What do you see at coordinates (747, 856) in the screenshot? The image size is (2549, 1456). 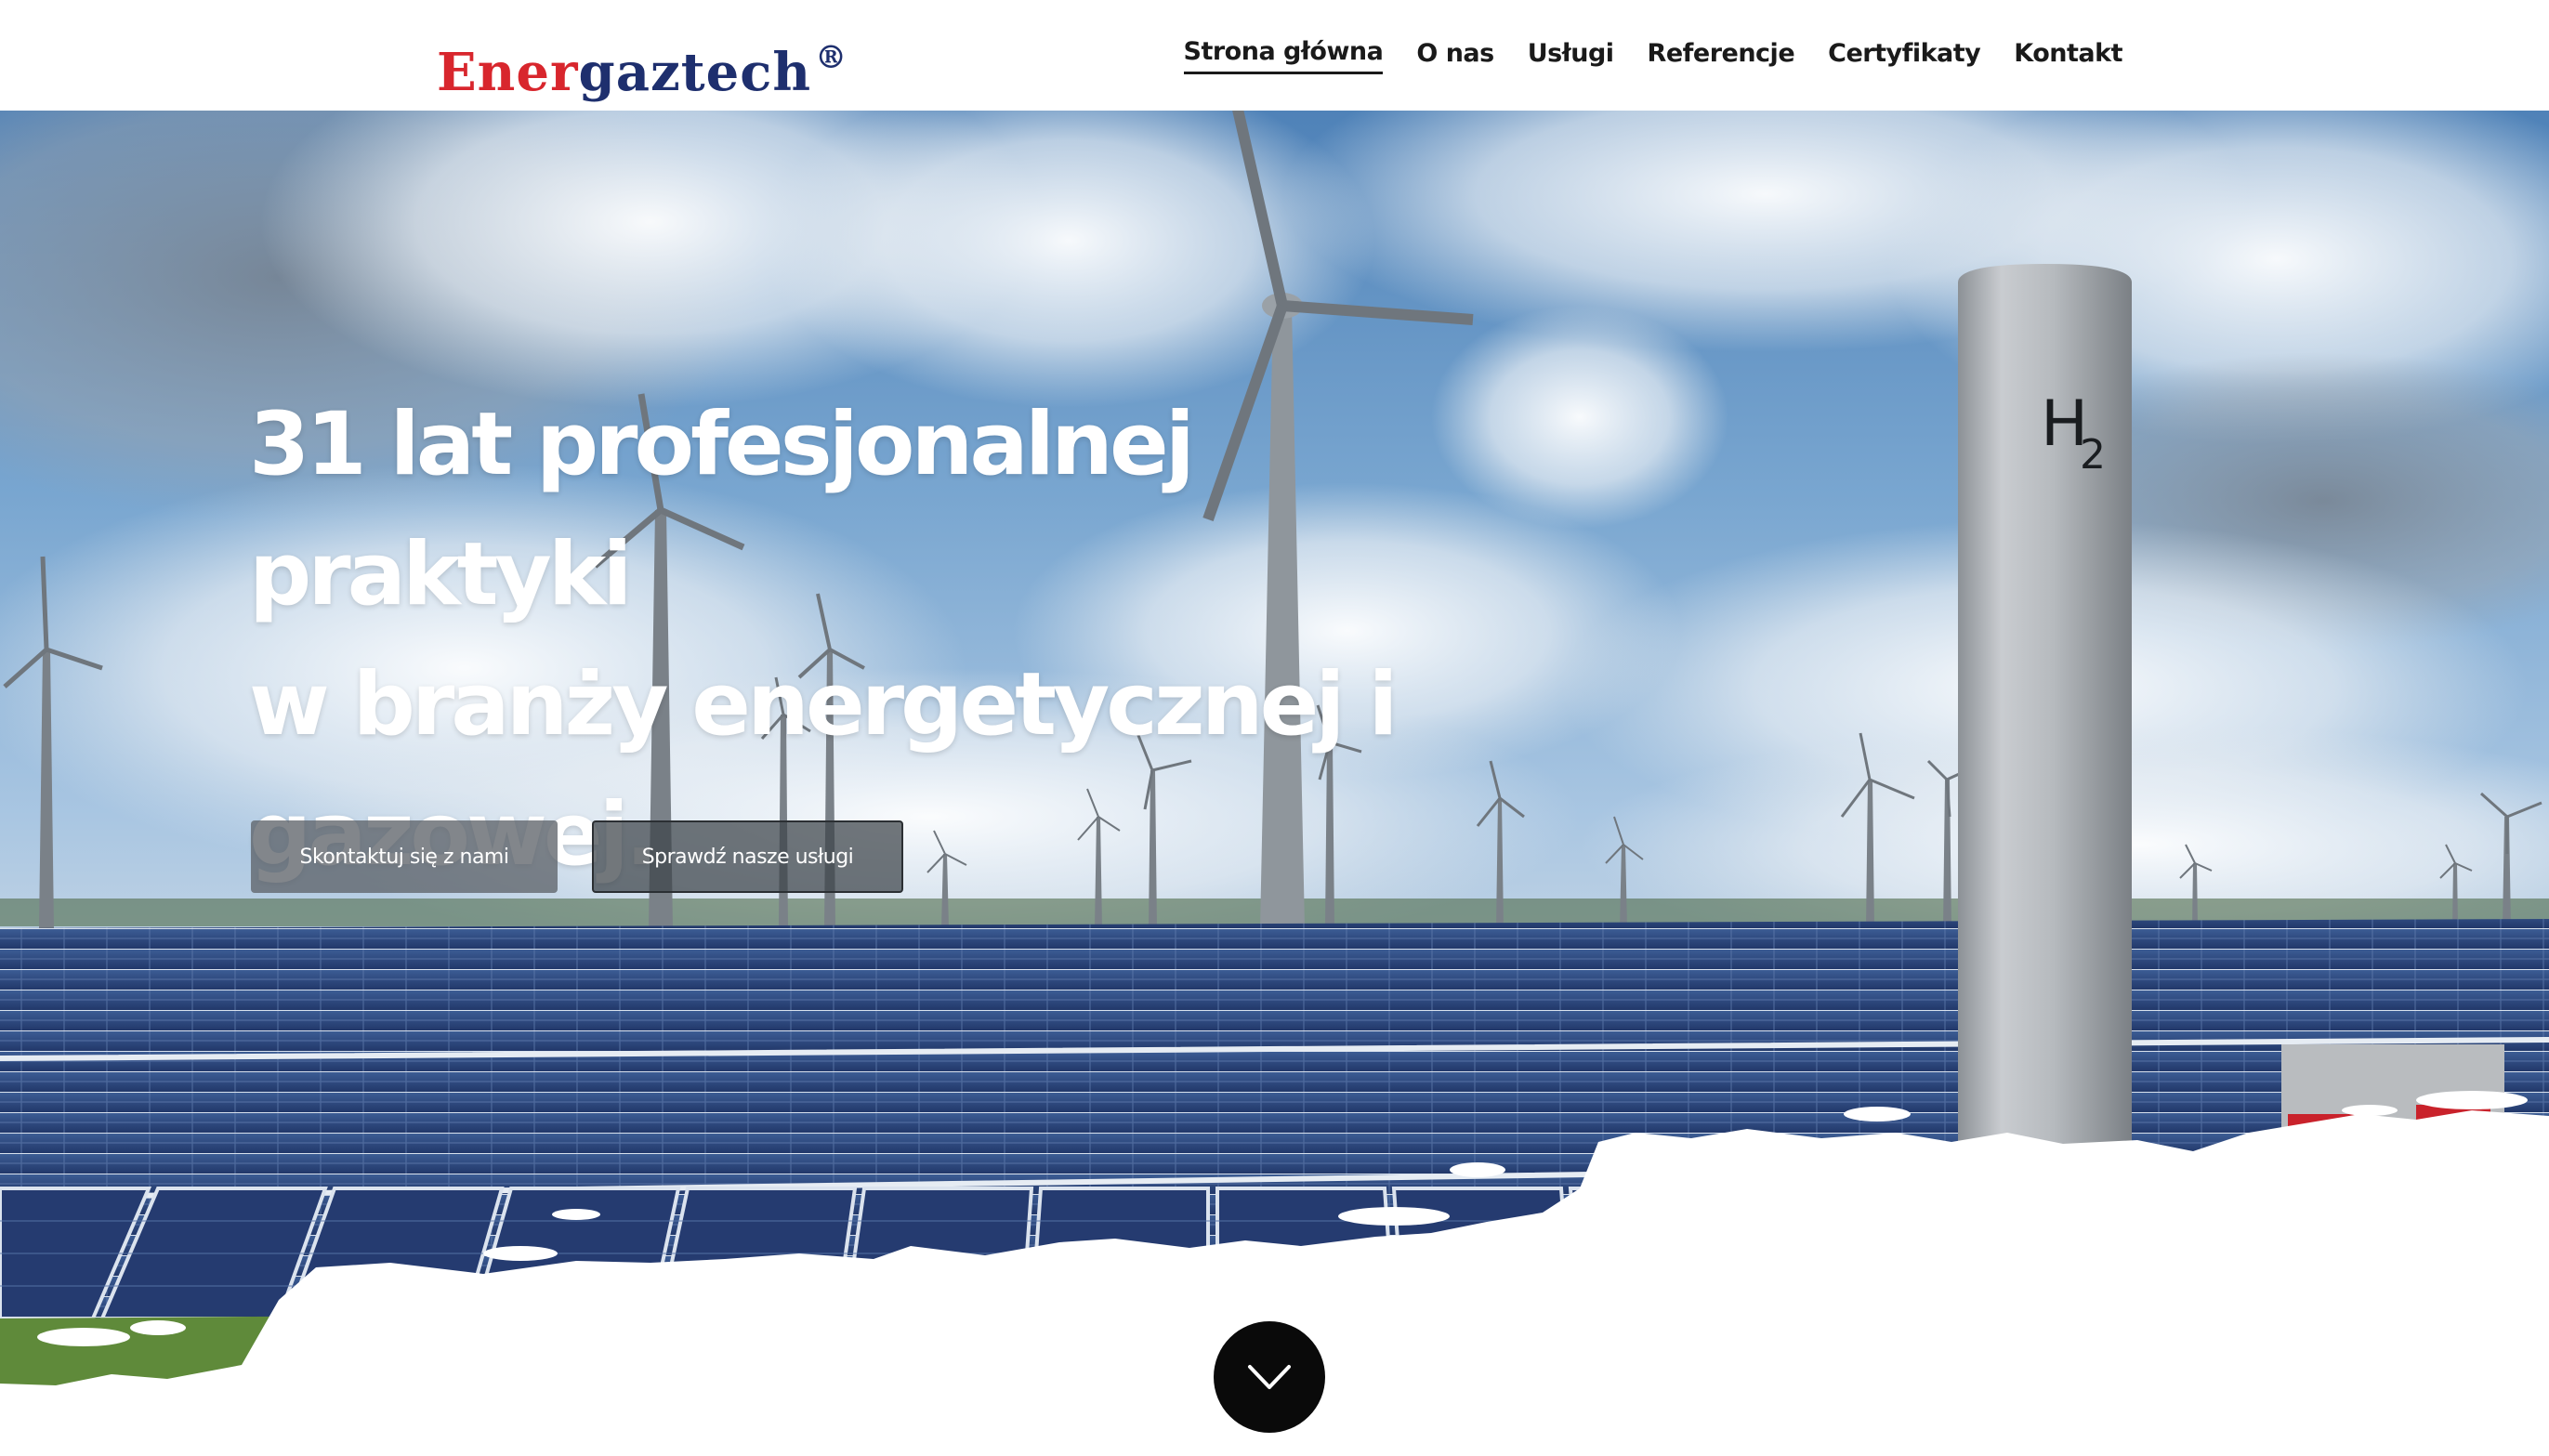 I see `check-services-button: Sprawdź nasze usługi` at bounding box center [747, 856].